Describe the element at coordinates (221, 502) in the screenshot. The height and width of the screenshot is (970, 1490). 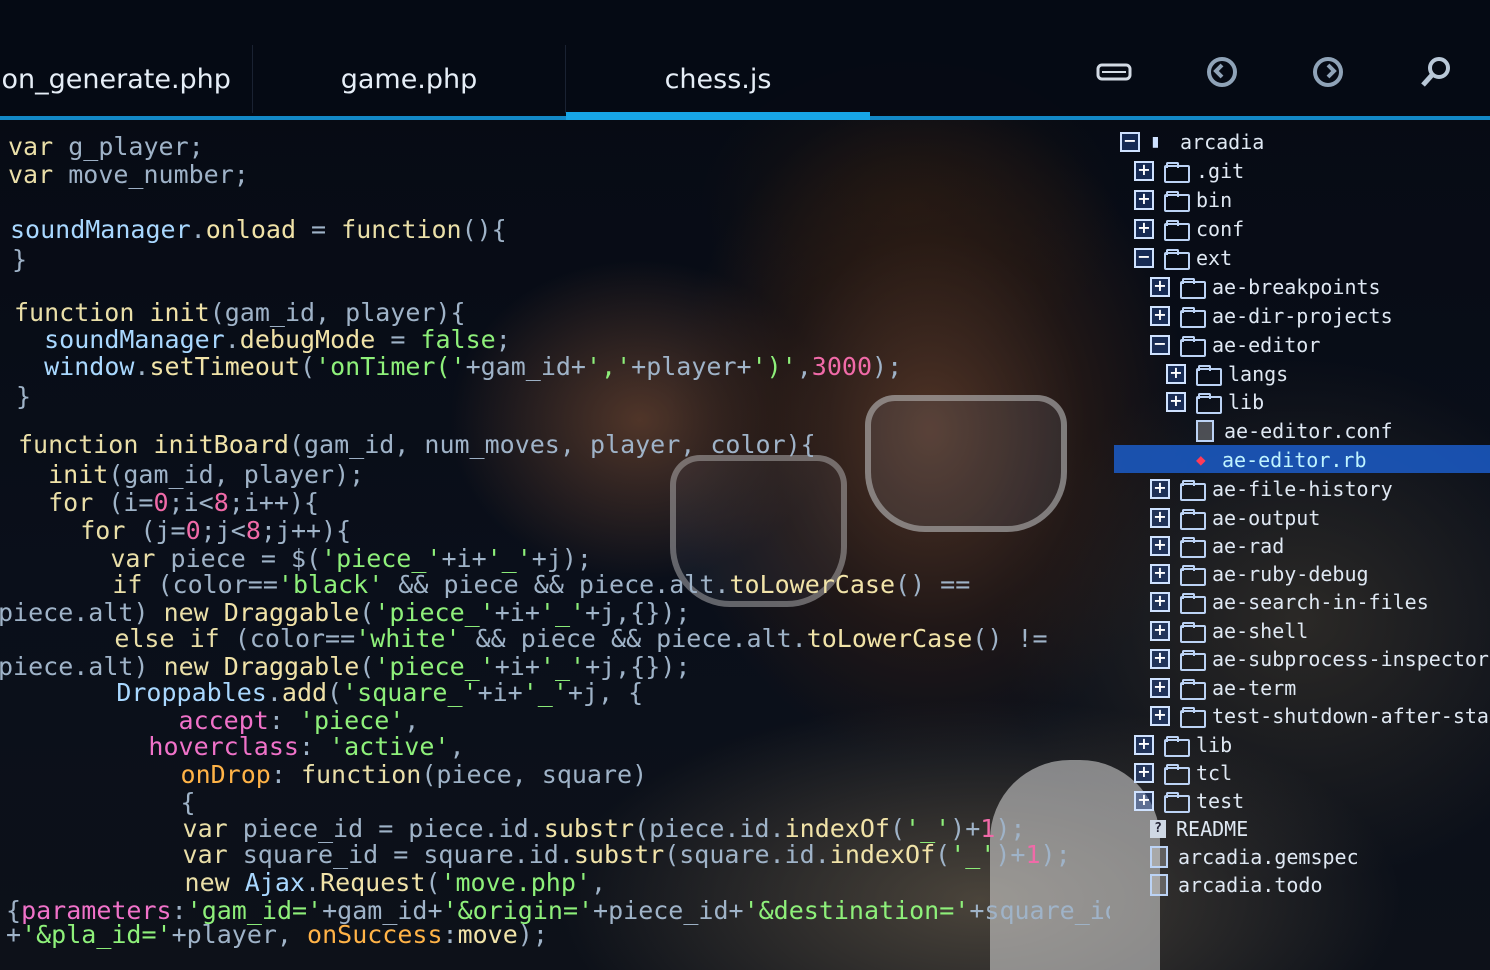
I see `code-token: 8` at that location.